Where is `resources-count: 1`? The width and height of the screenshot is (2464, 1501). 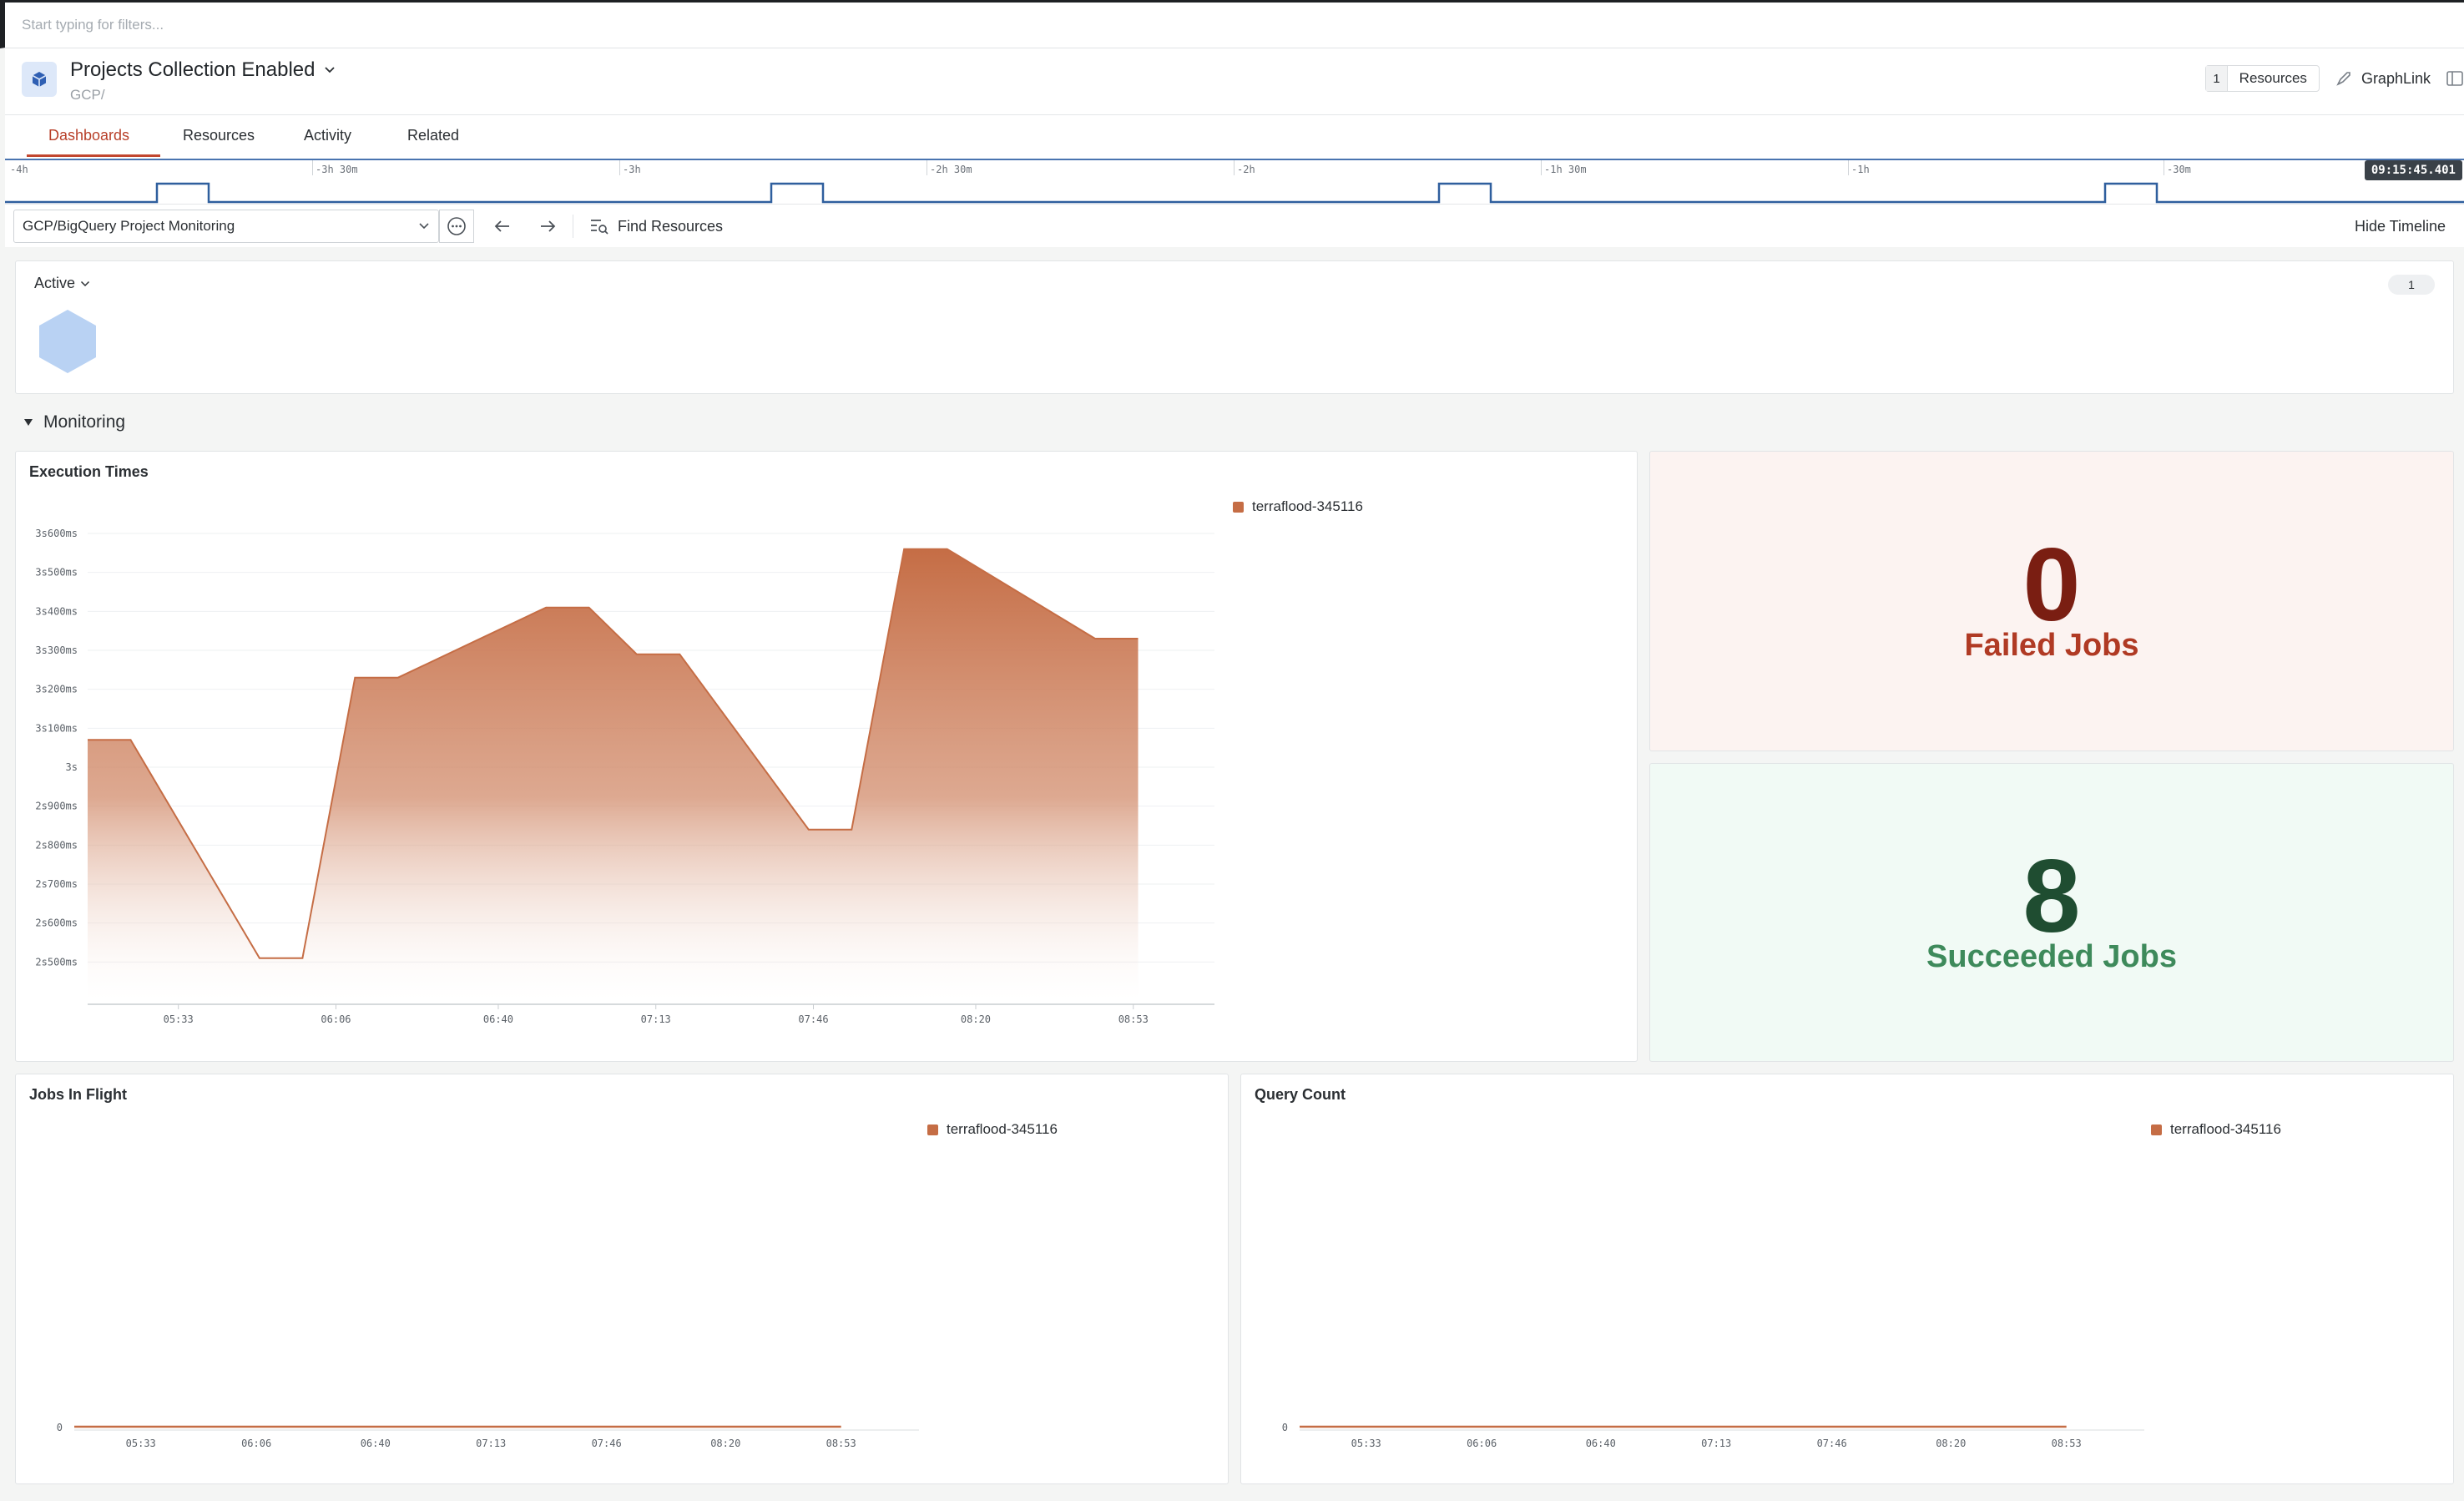
resources-count: 1 is located at coordinates (2217, 78).